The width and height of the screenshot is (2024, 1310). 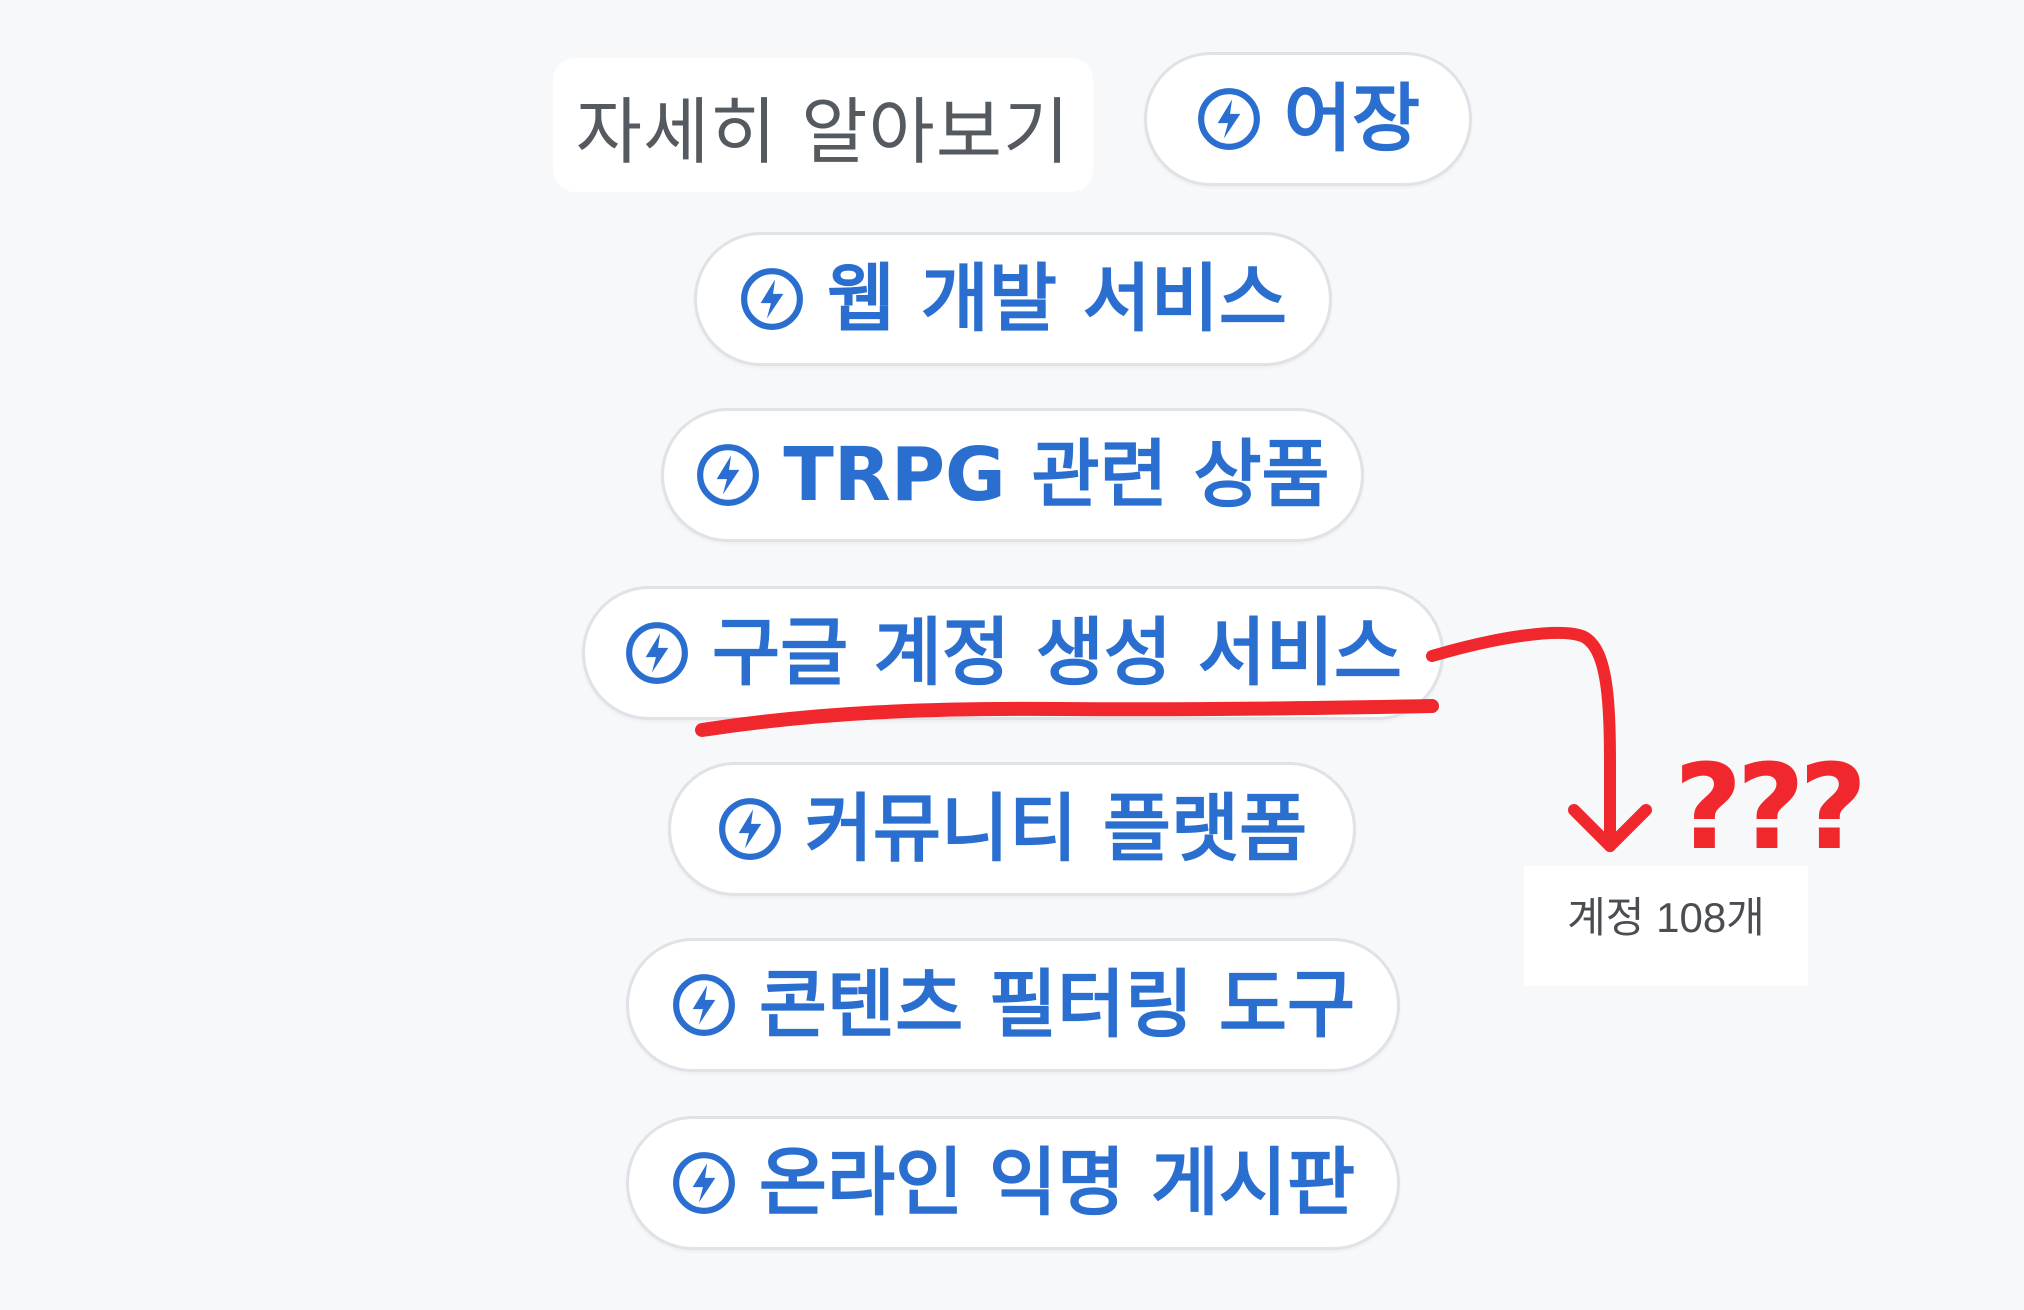 What do you see at coordinates (1056, 653) in the screenshot?
I see `chip-label: 구글 계정 생성 서비스` at bounding box center [1056, 653].